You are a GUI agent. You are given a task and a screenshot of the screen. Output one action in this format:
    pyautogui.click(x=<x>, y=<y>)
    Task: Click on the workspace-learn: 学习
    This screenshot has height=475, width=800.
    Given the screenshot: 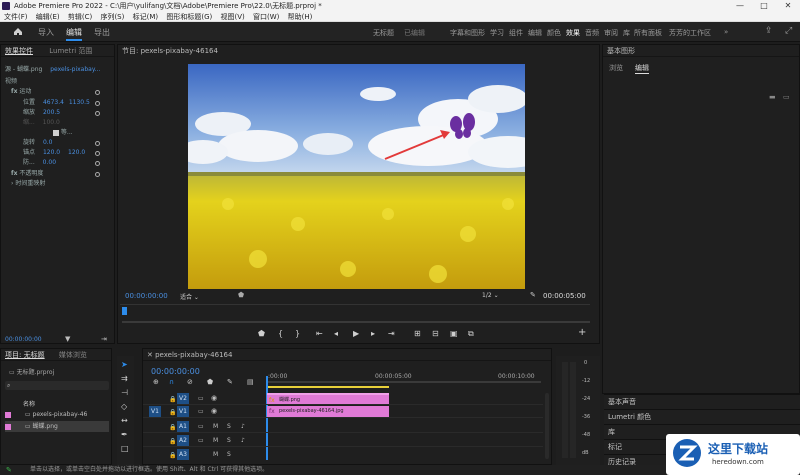 What is the action you would take?
    pyautogui.click(x=497, y=33)
    